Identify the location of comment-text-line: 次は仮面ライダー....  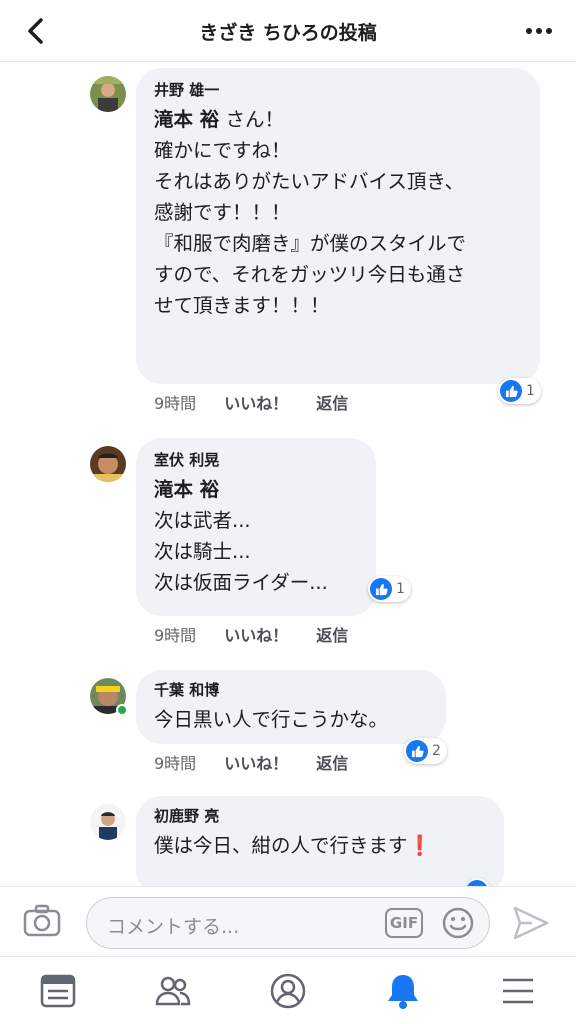
(241, 582).